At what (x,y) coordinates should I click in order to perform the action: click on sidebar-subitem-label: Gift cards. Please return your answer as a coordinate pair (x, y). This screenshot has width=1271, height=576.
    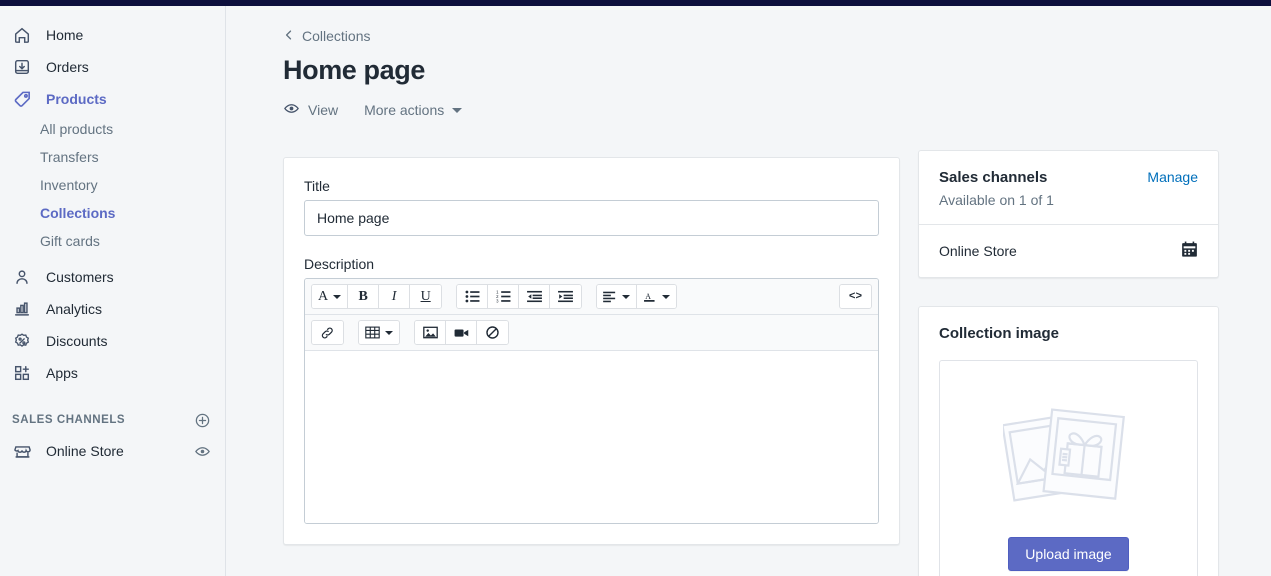
    Looking at the image, I should click on (70, 241).